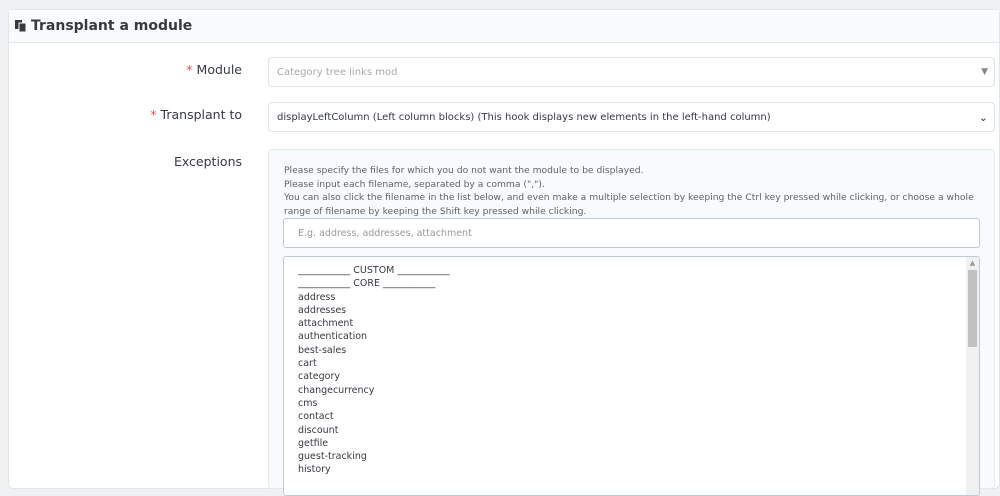 The height and width of the screenshot is (496, 1000). Describe the element at coordinates (631, 233) in the screenshot. I see `exceptions-input: E.g. address, addresses, attachment` at that location.